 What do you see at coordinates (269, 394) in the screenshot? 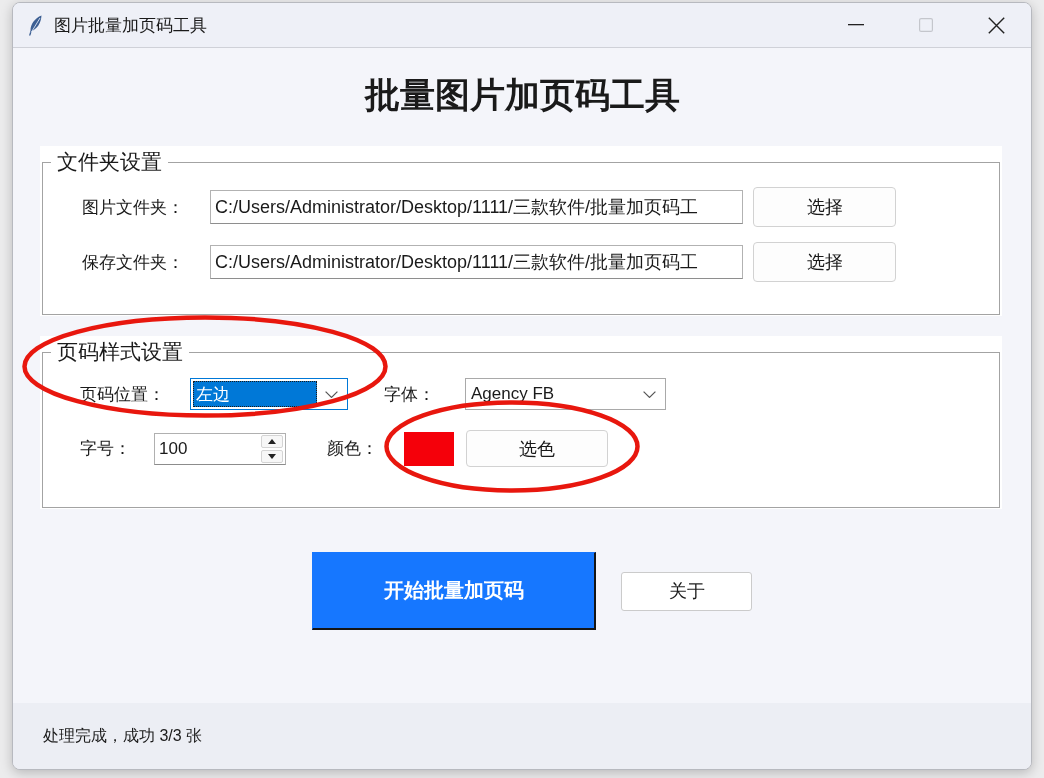
I see `dropdown: 左边` at bounding box center [269, 394].